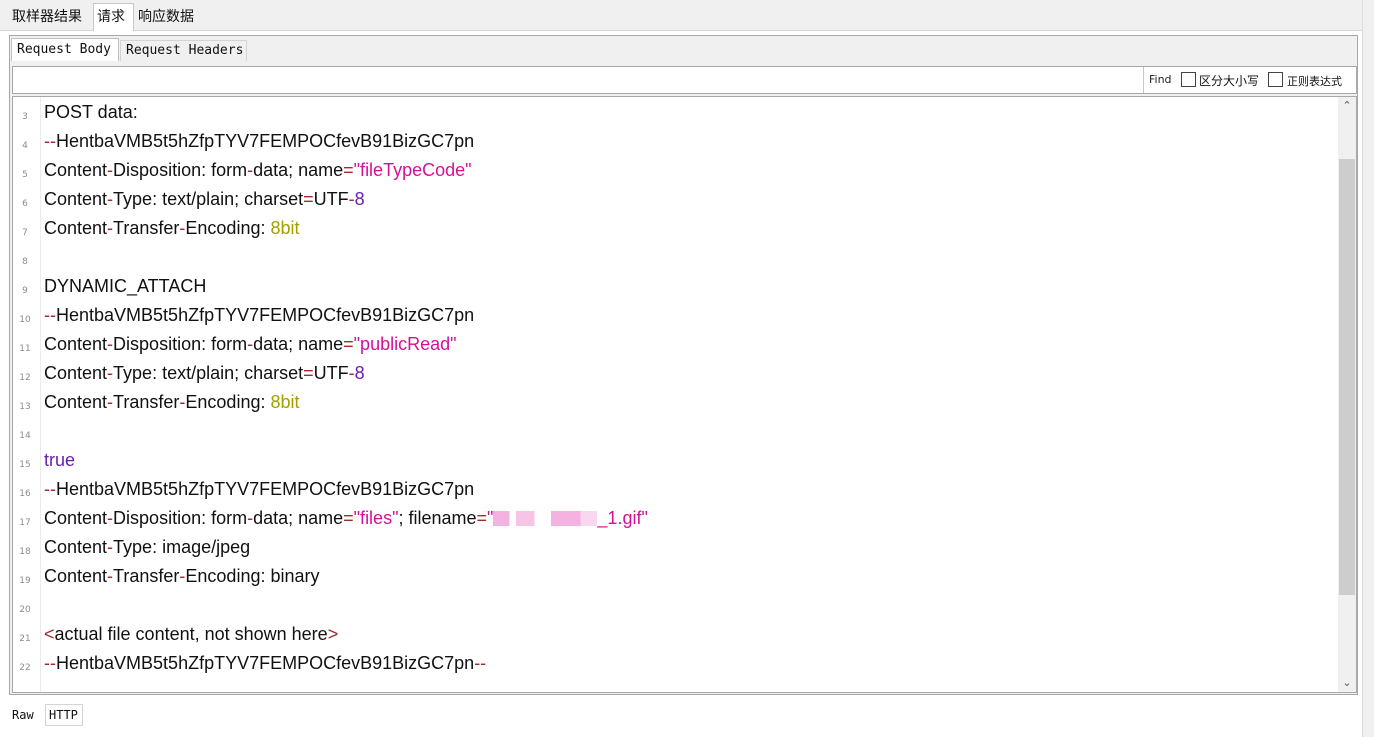 The image size is (1374, 737). What do you see at coordinates (673, 198) in the screenshot?
I see `code-line: 6 Content-Type: text/plain; charset=UTF-8` at bounding box center [673, 198].